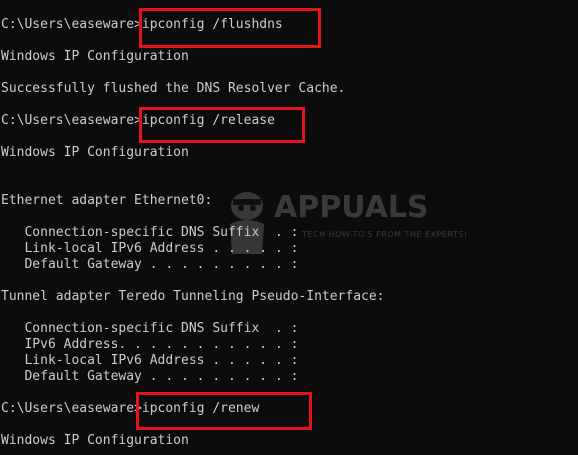 The width and height of the screenshot is (578, 455). Describe the element at coordinates (150, 328) in the screenshot. I see `terminal-line: Connection-specific DNS Suffix . :` at that location.